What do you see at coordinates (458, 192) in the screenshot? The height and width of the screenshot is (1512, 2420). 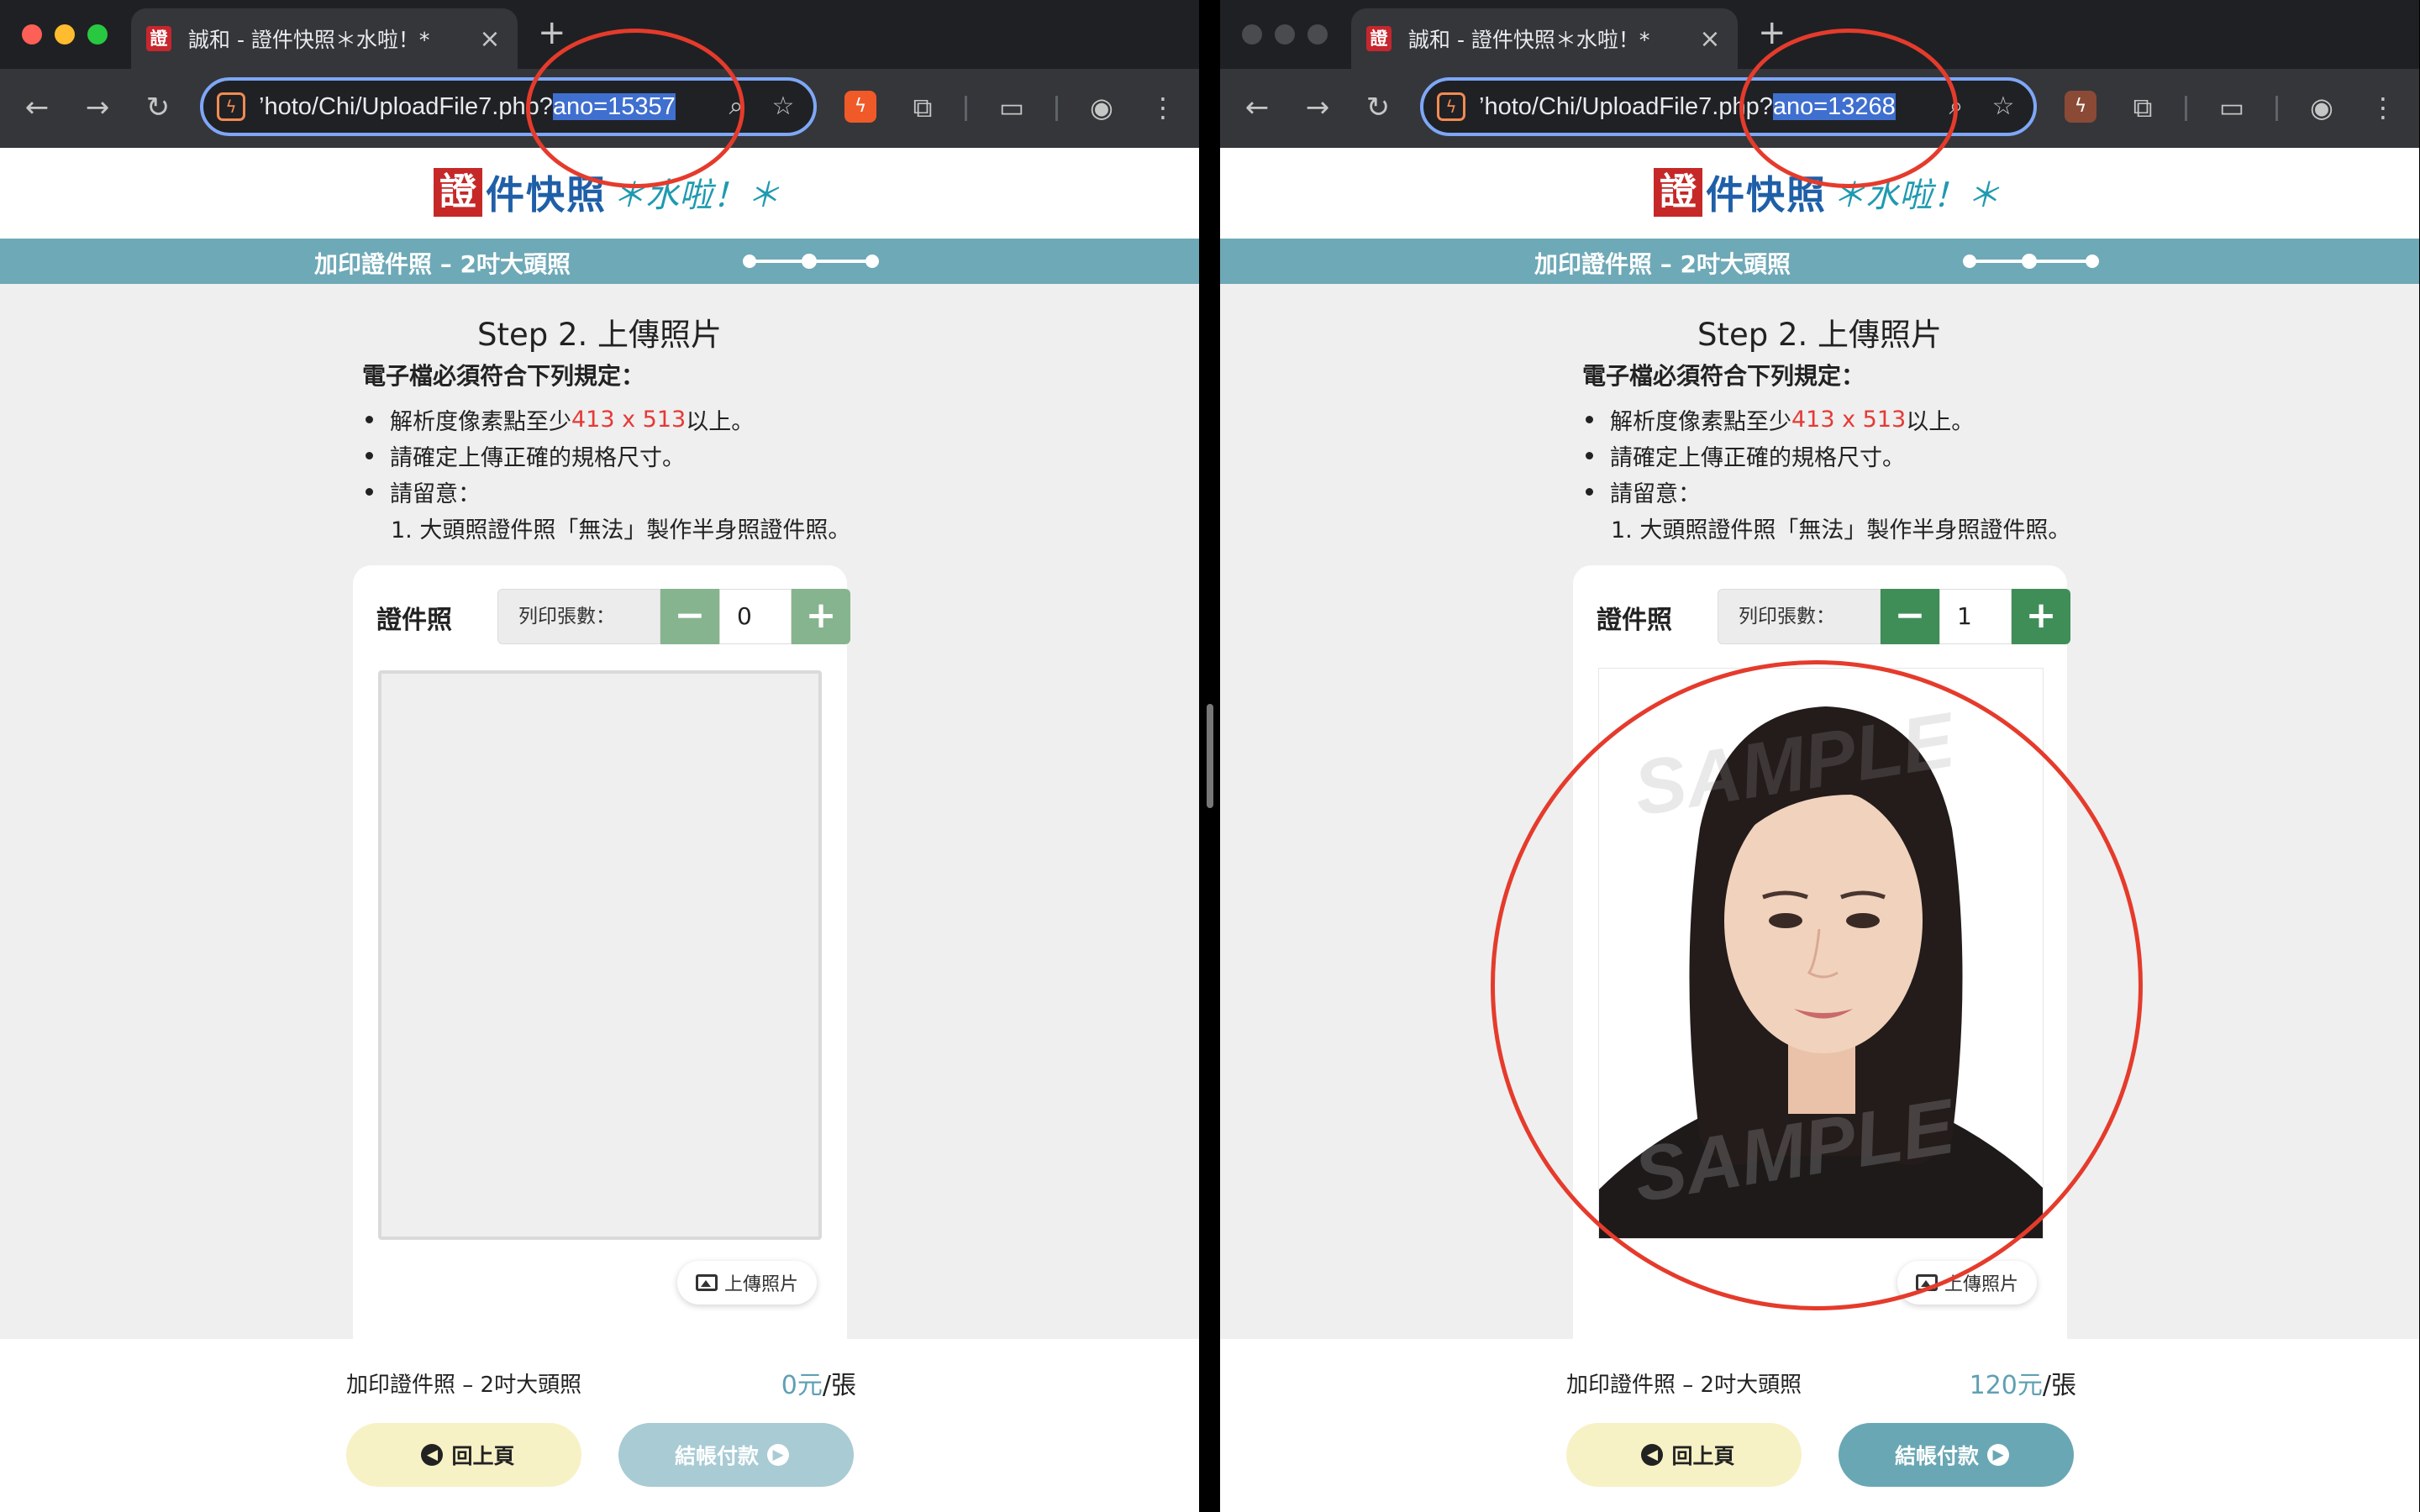 I see `logo-mark: 證` at bounding box center [458, 192].